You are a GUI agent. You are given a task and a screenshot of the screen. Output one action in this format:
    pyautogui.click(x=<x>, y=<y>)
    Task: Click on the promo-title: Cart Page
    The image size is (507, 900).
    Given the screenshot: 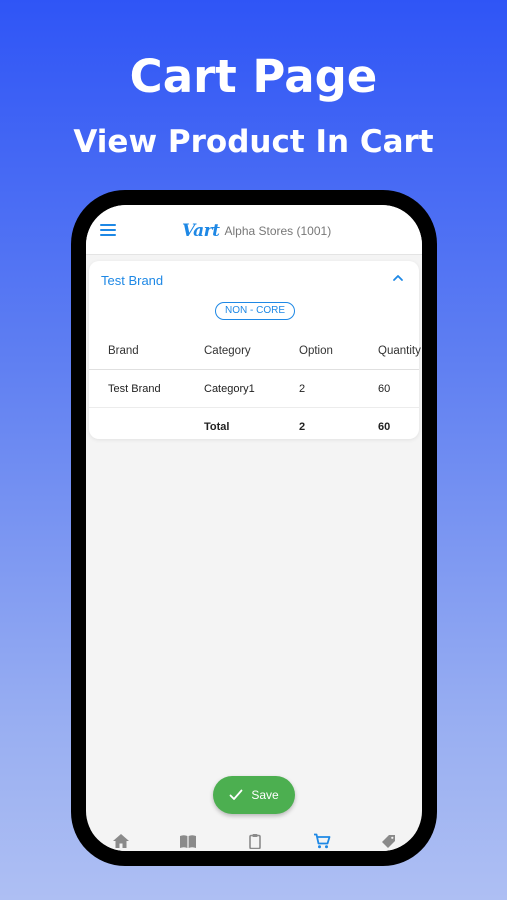 What is the action you would take?
    pyautogui.click(x=253, y=76)
    